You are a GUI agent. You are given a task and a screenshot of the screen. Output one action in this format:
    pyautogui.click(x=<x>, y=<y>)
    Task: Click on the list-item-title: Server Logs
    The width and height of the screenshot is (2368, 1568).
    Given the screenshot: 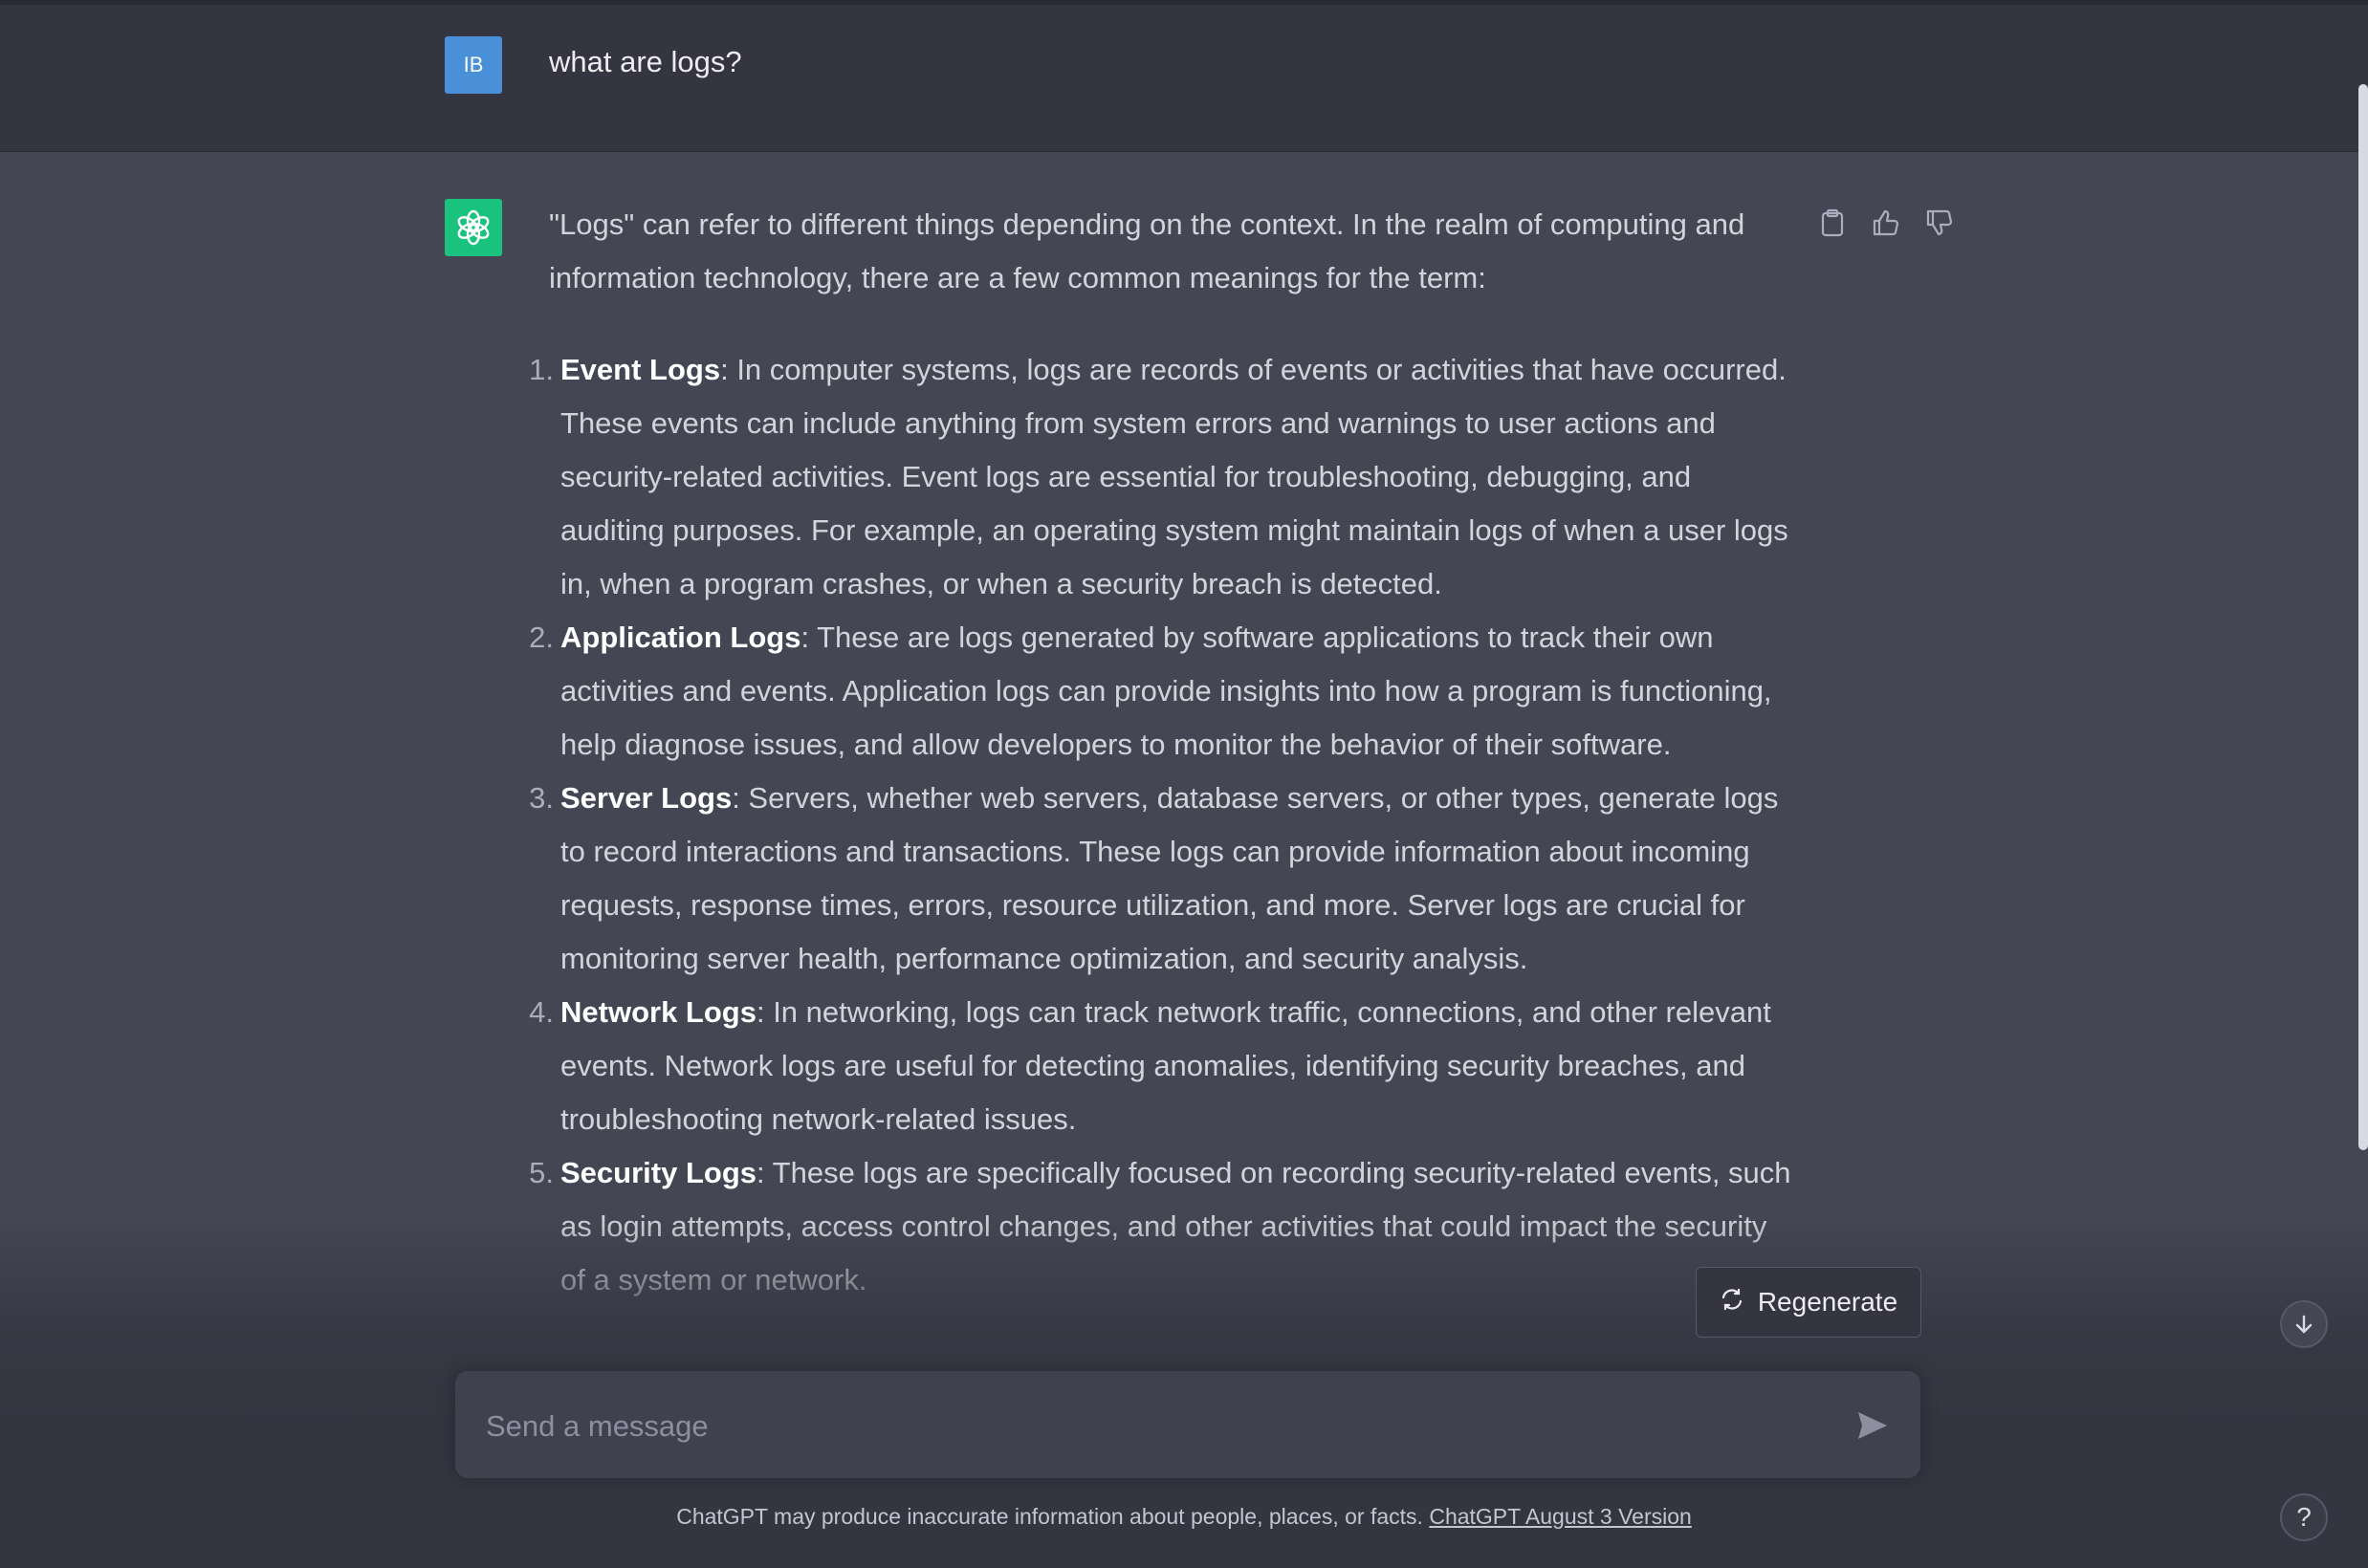 What is the action you would take?
    pyautogui.click(x=646, y=798)
    